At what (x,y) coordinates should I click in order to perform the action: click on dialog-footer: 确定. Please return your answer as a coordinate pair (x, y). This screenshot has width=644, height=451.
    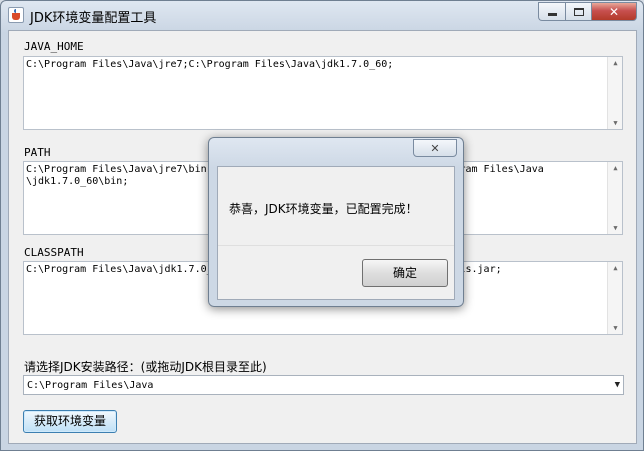
    Looking at the image, I should click on (336, 272).